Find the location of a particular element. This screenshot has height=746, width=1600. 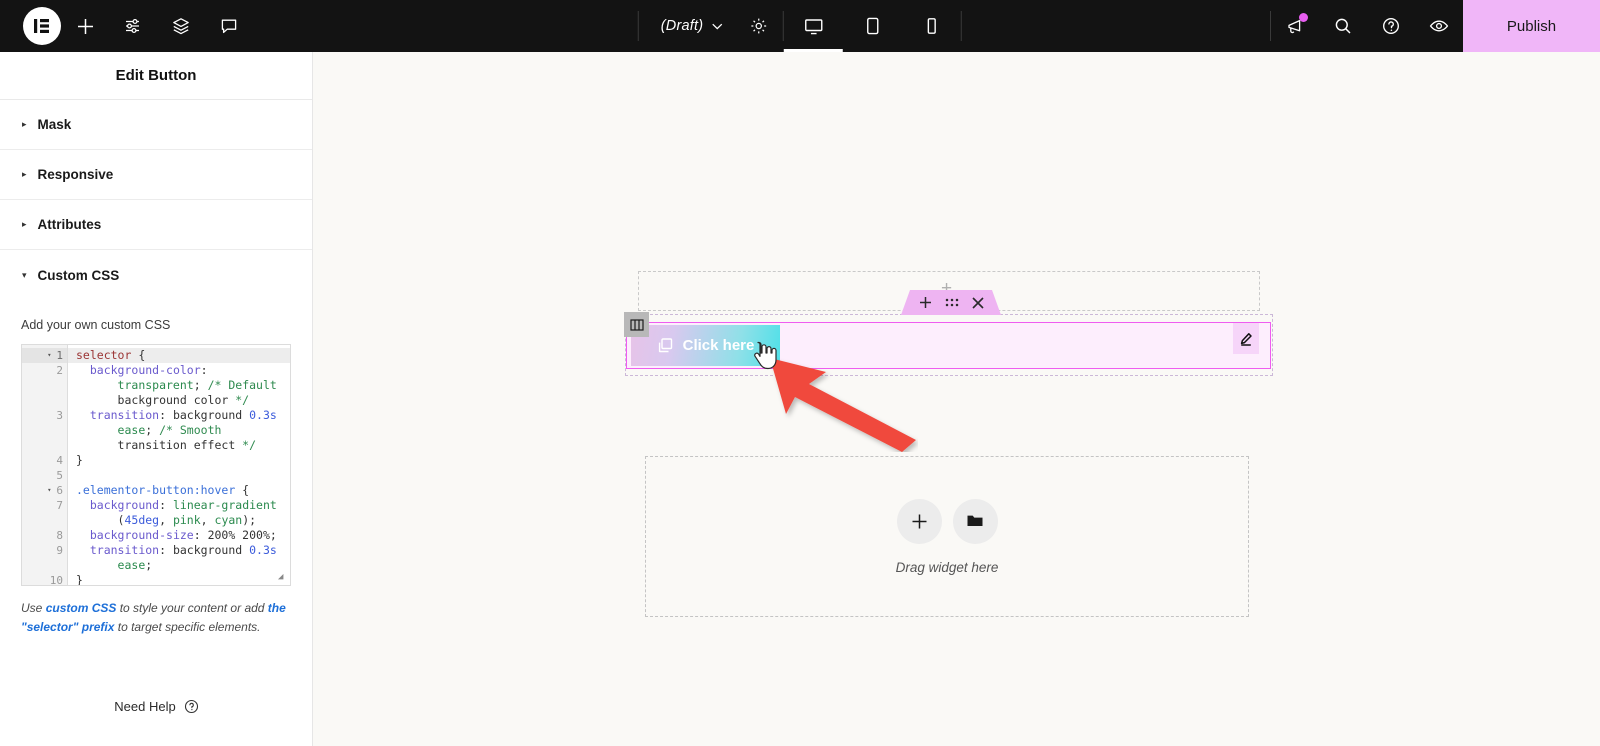

settings-sliders-icon is located at coordinates (133, 26).